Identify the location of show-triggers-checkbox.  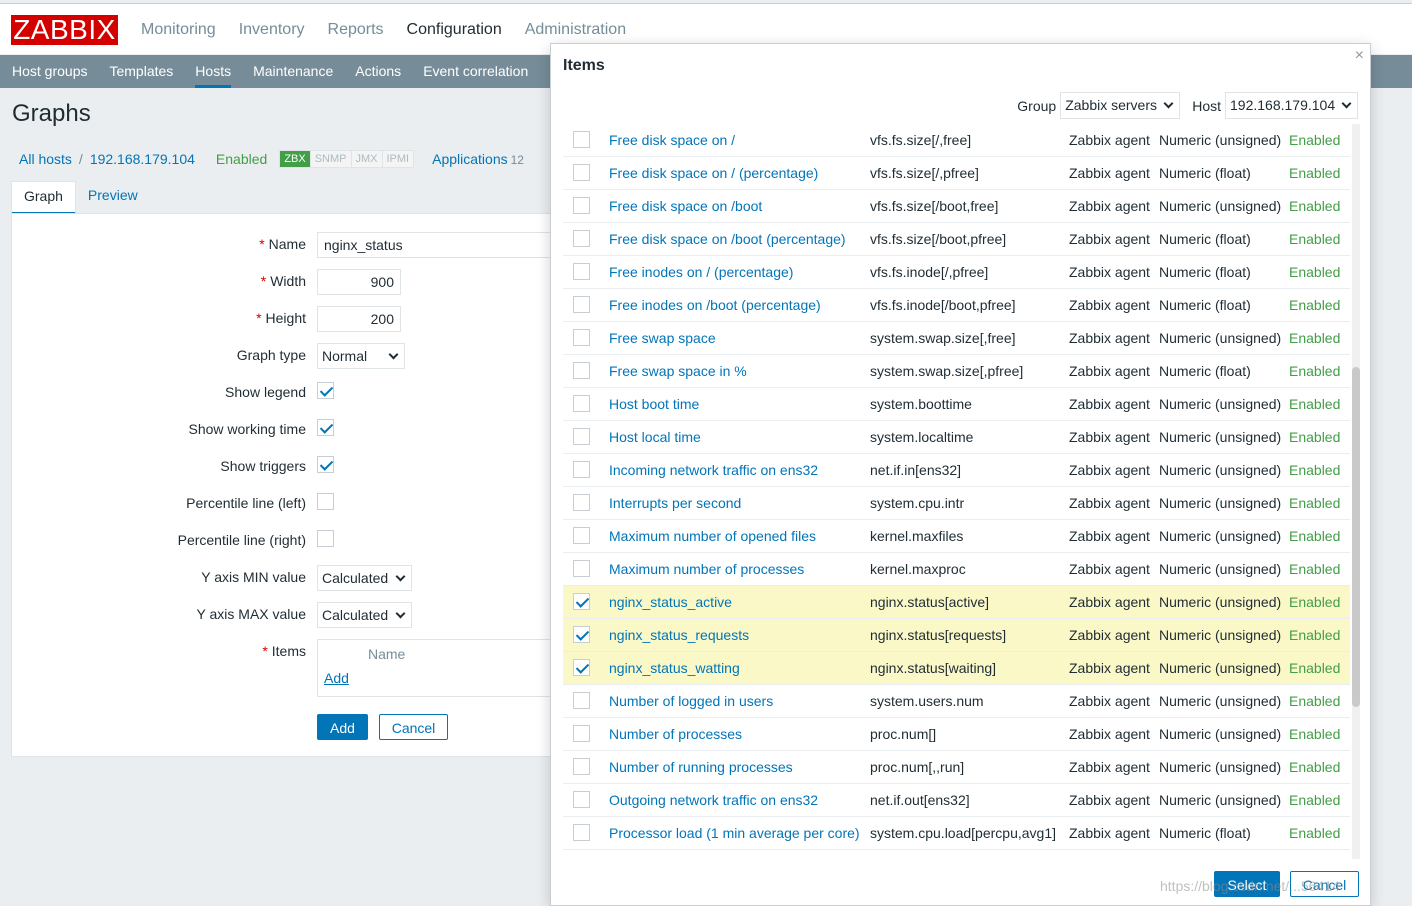
(325, 464).